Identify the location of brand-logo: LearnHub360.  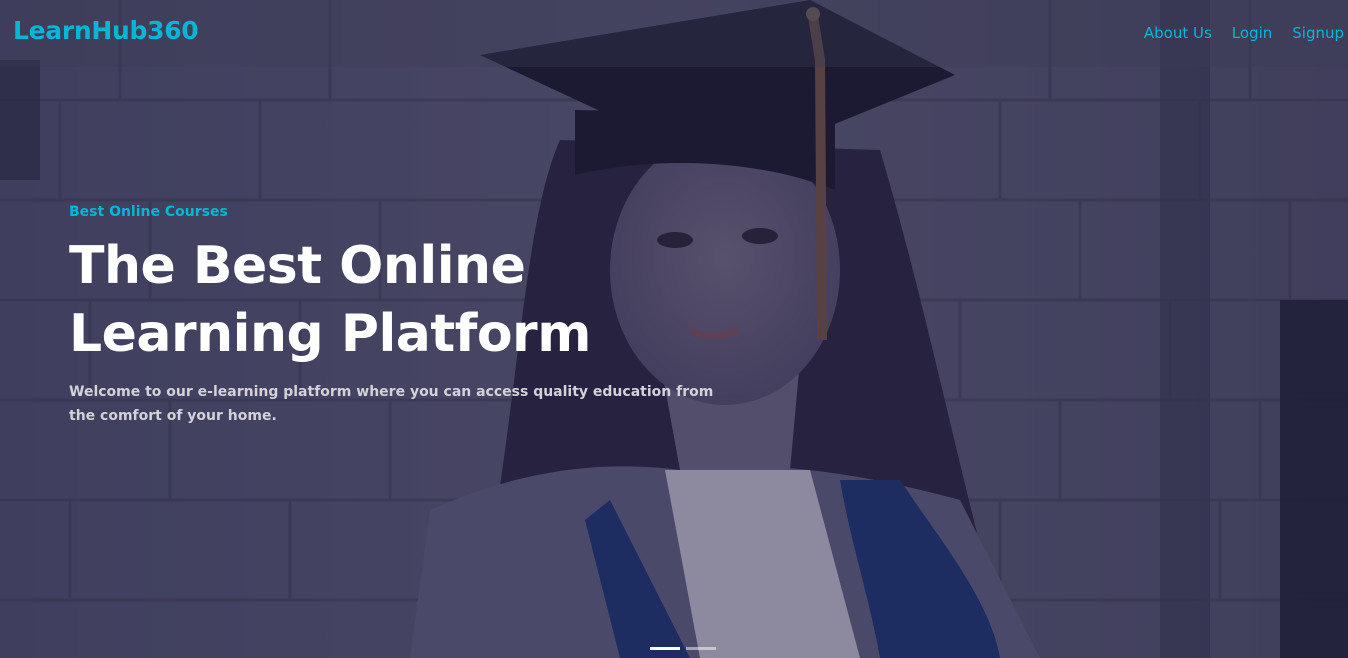
(106, 30).